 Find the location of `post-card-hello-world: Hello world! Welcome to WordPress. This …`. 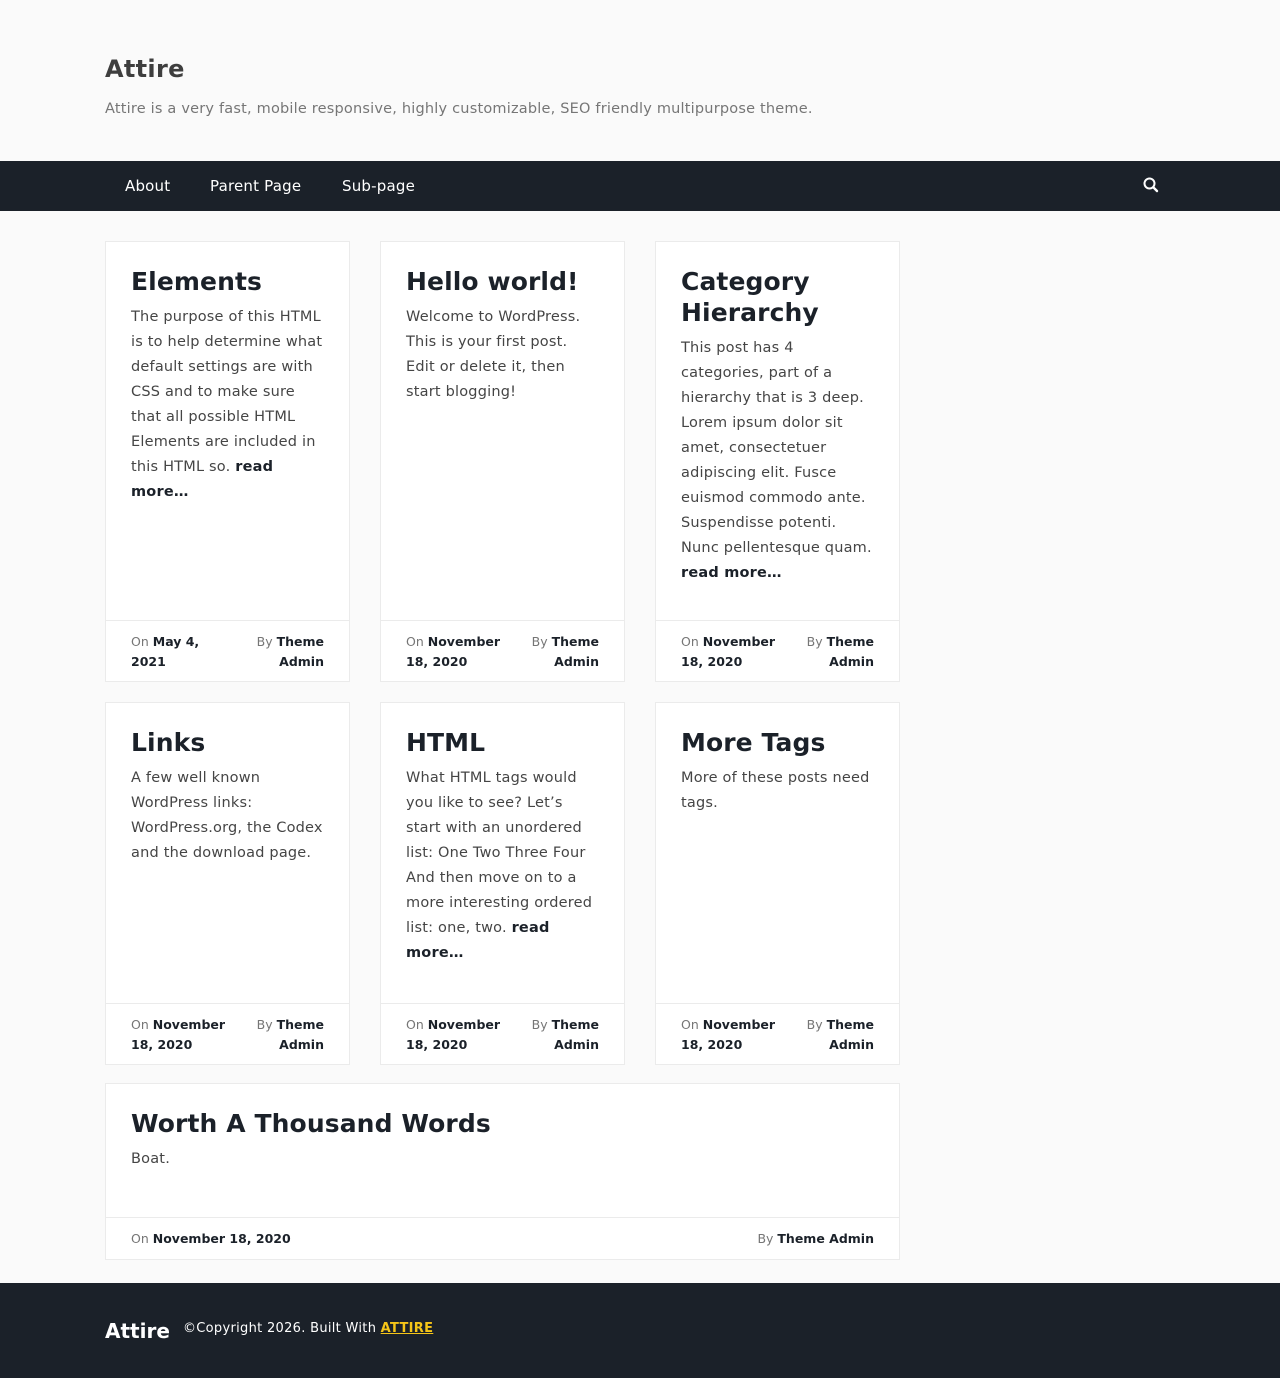

post-card-hello-world: Hello world! Welcome to WordPress. This … is located at coordinates (502, 461).